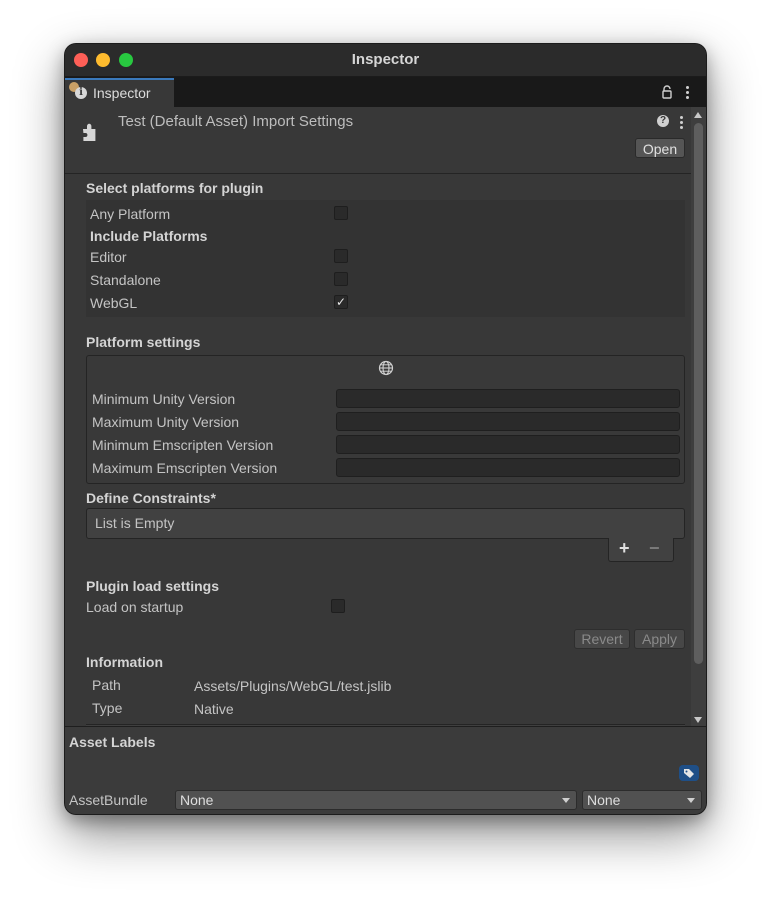  What do you see at coordinates (698, 720) in the screenshot?
I see `scroll-down-arrow-icon` at bounding box center [698, 720].